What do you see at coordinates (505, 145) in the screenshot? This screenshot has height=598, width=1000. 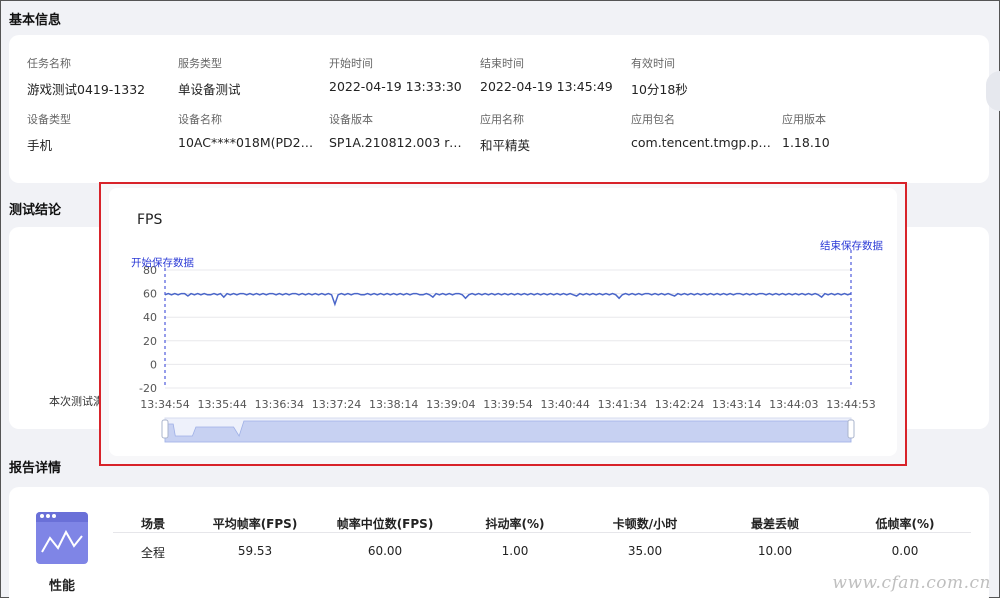 I see `app-name-value: 和平精英` at bounding box center [505, 145].